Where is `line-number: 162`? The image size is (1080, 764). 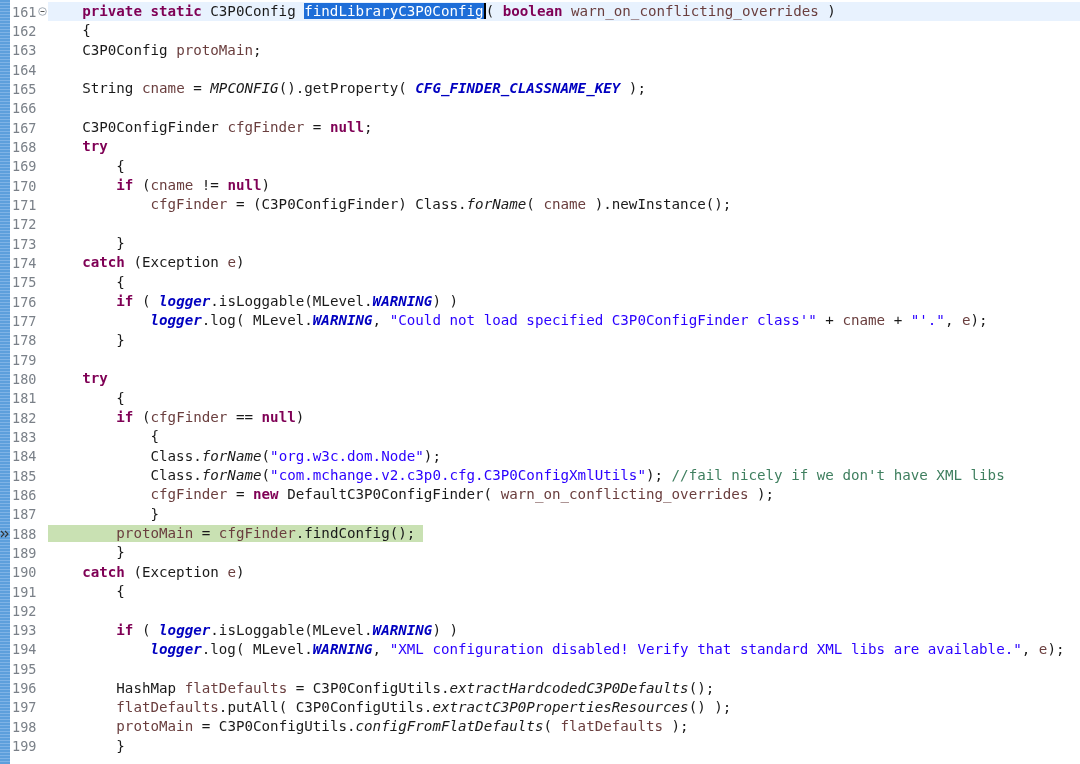 line-number: 162 is located at coordinates (24, 31).